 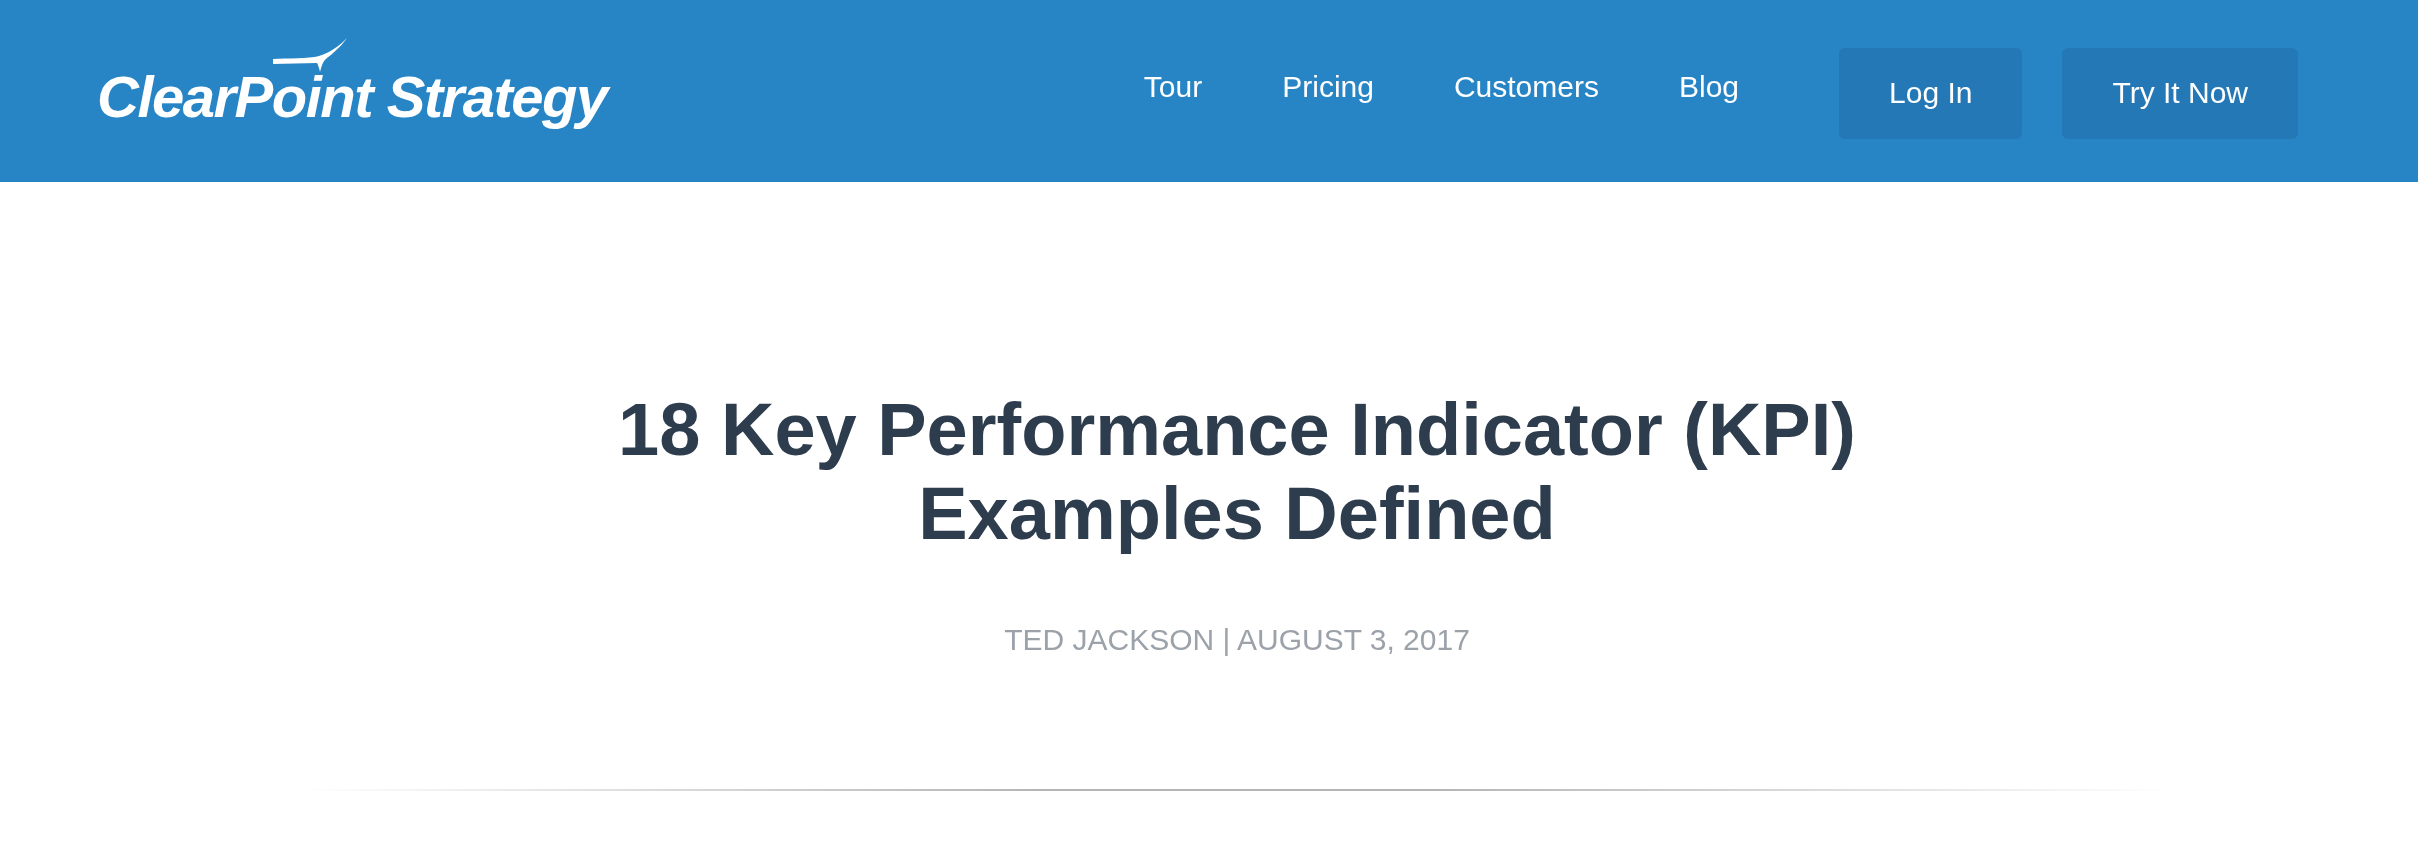 What do you see at coordinates (1173, 87) in the screenshot?
I see `nav-link: Tour` at bounding box center [1173, 87].